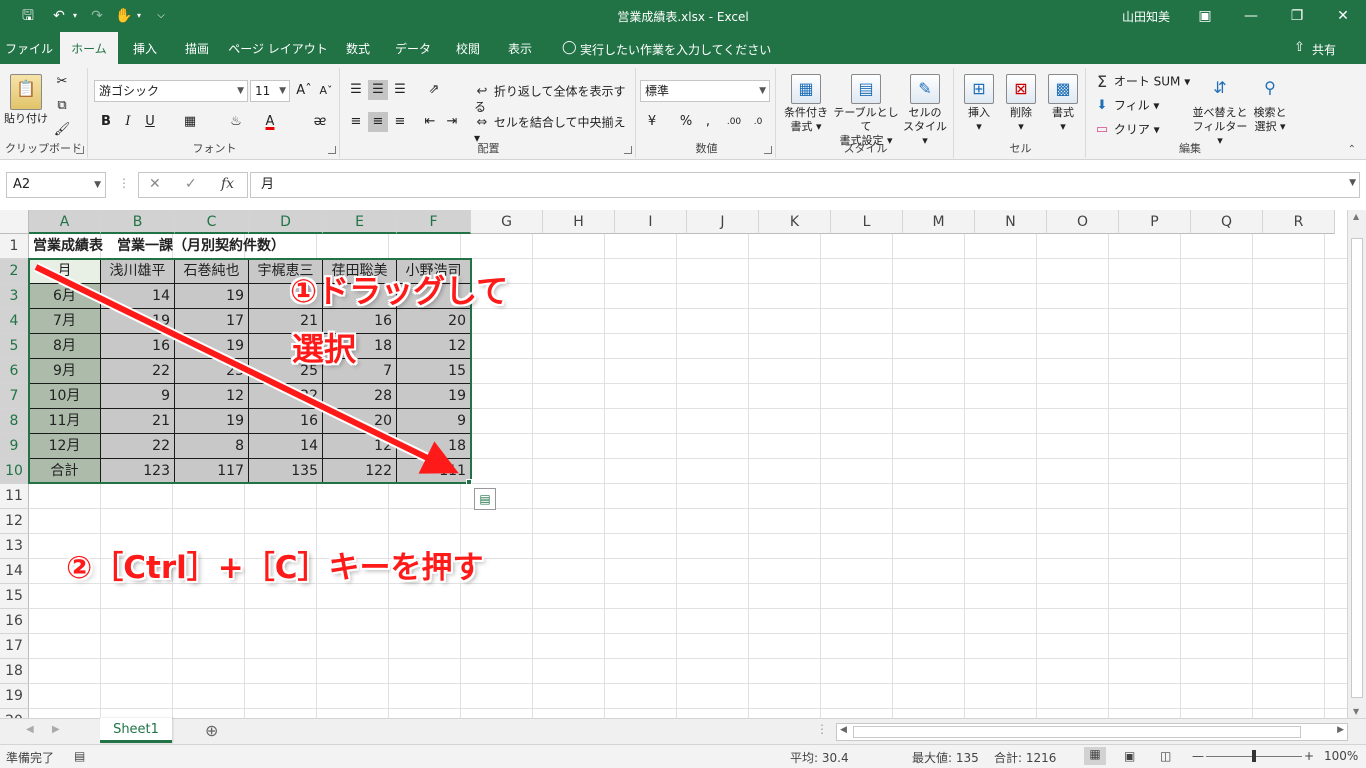 This screenshot has width=1366, height=768. Describe the element at coordinates (554, 99) in the screenshot. I see `wrap-text-button: ↩ 折り返して全体を表示する` at that location.